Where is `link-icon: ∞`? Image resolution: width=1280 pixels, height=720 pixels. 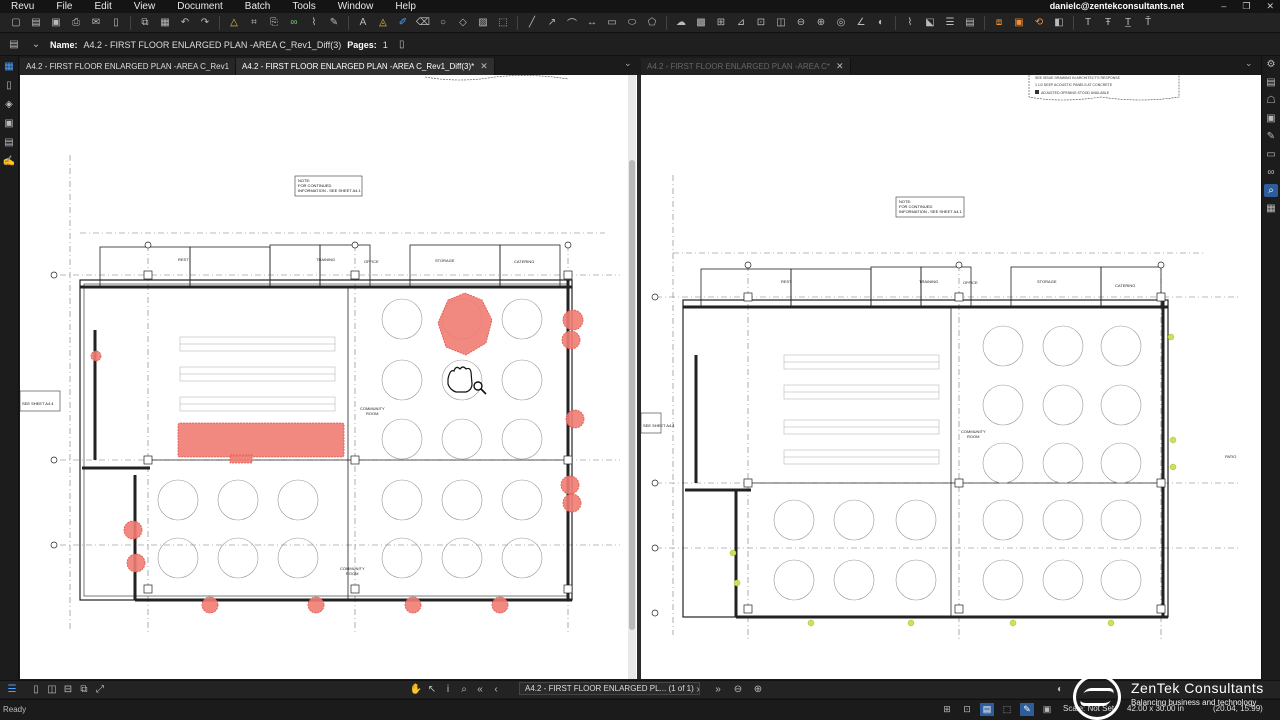
link-icon: ∞ is located at coordinates (294, 23).